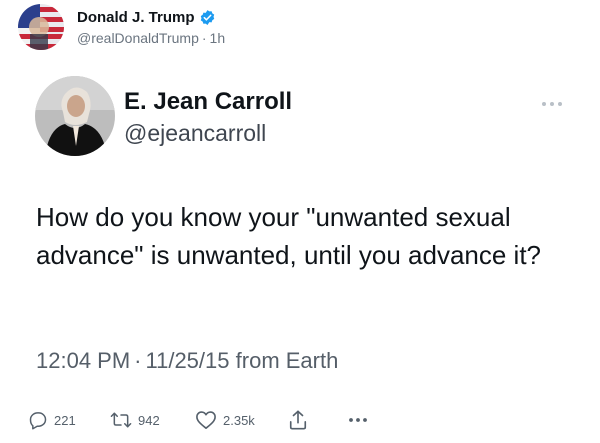 This screenshot has height=443, width=600. What do you see at coordinates (149, 420) in the screenshot?
I see `retweet-count: 942` at bounding box center [149, 420].